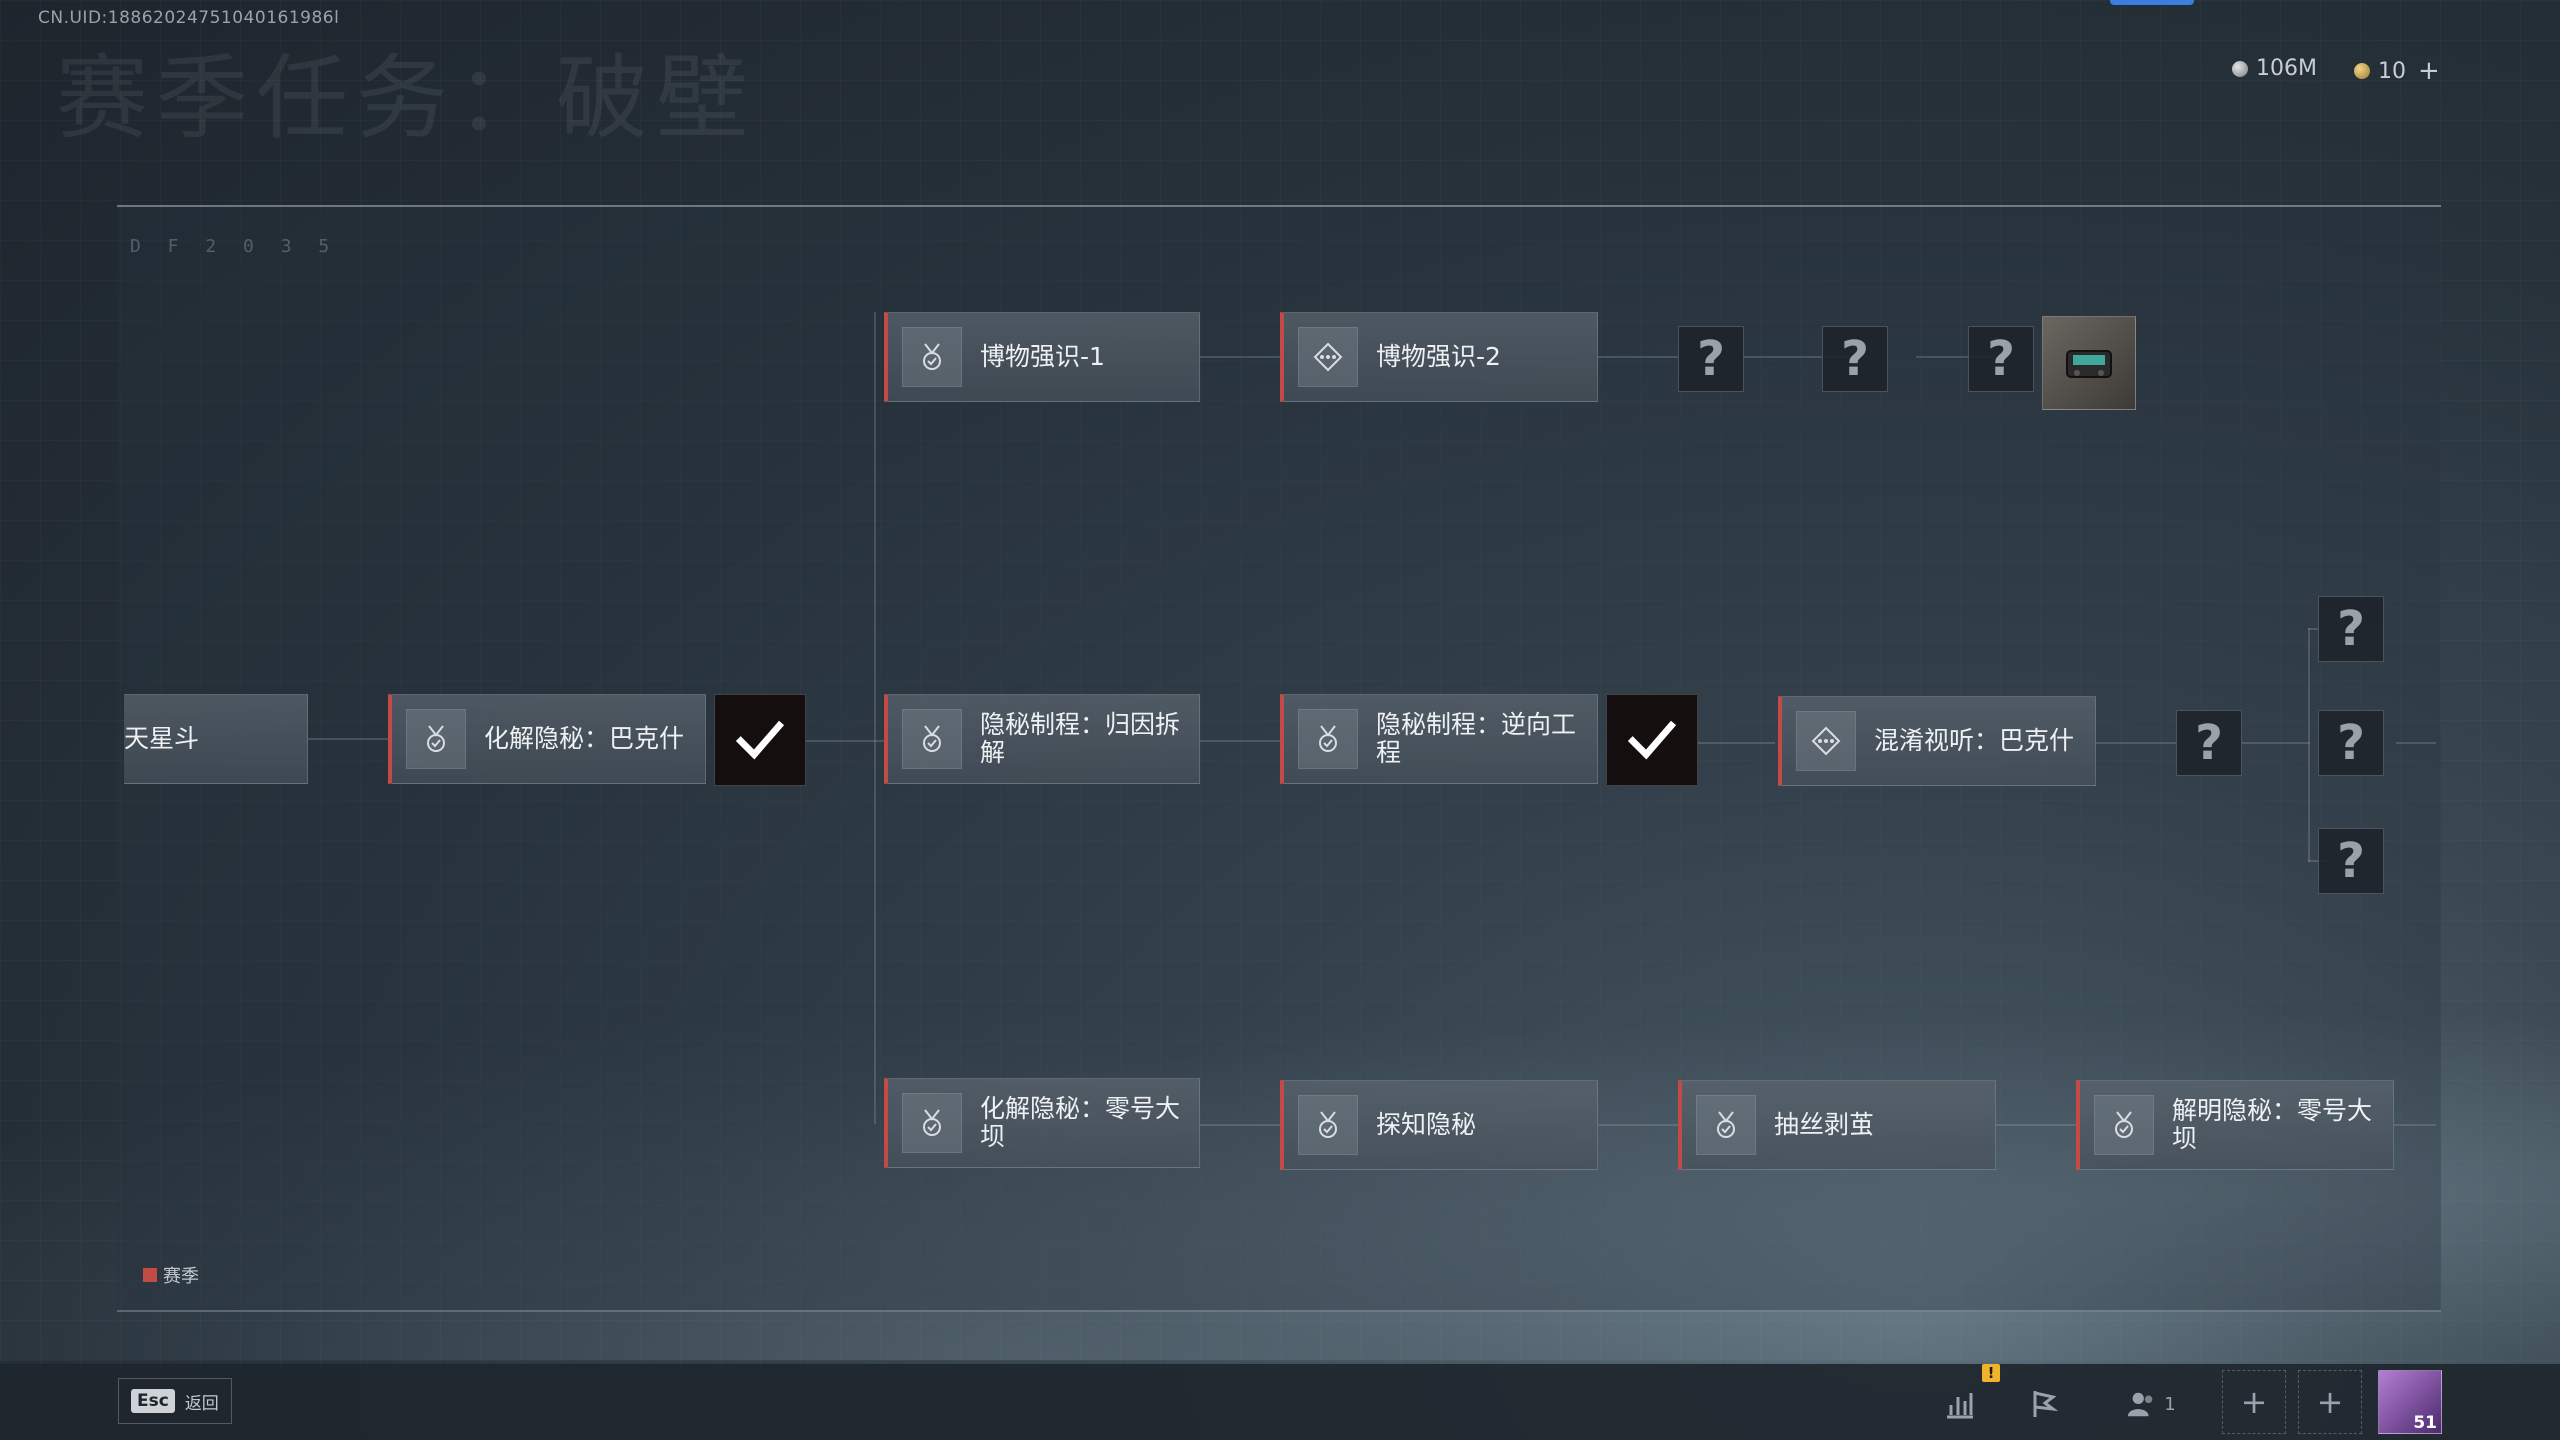  I want to click on silver-coin-icon, so click(2240, 68).